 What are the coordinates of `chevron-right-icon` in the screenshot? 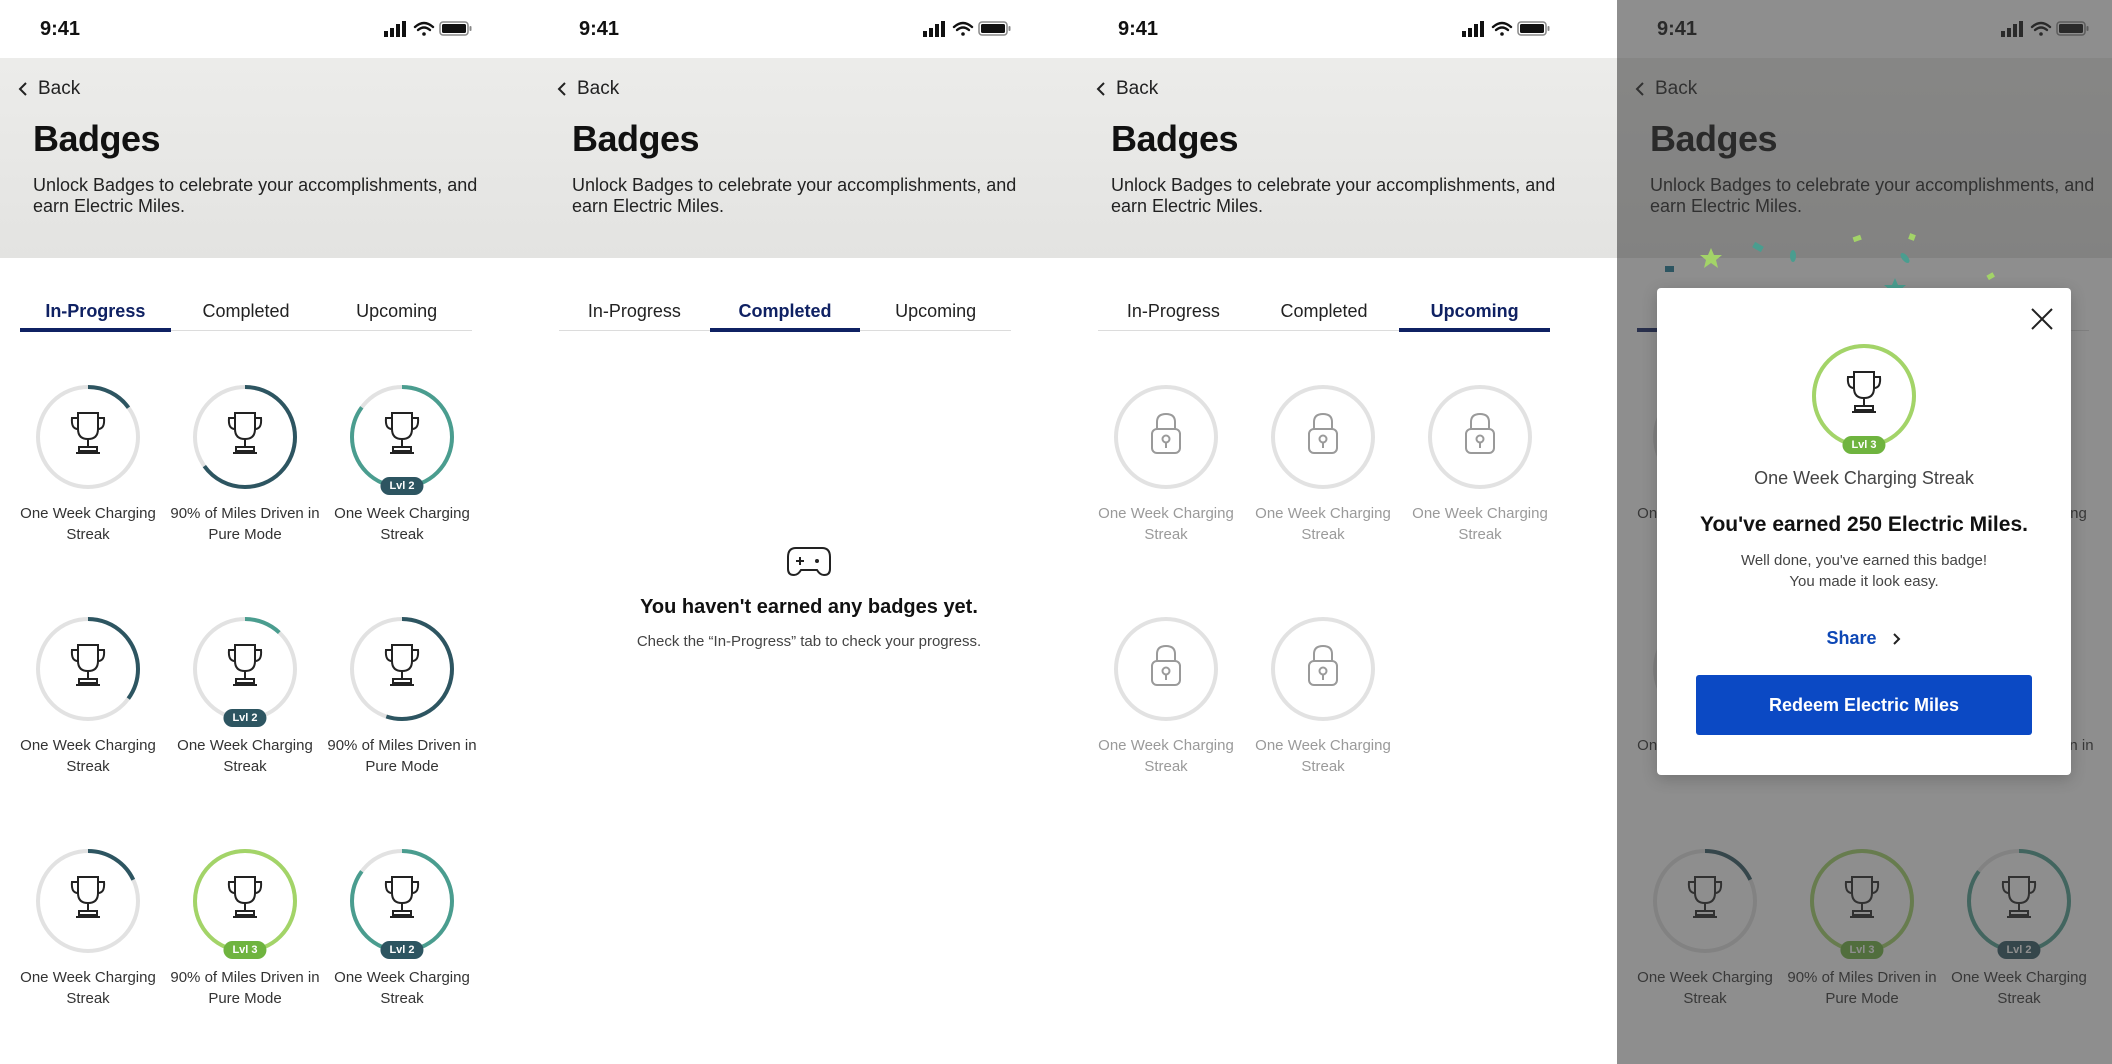 It's located at (1896, 639).